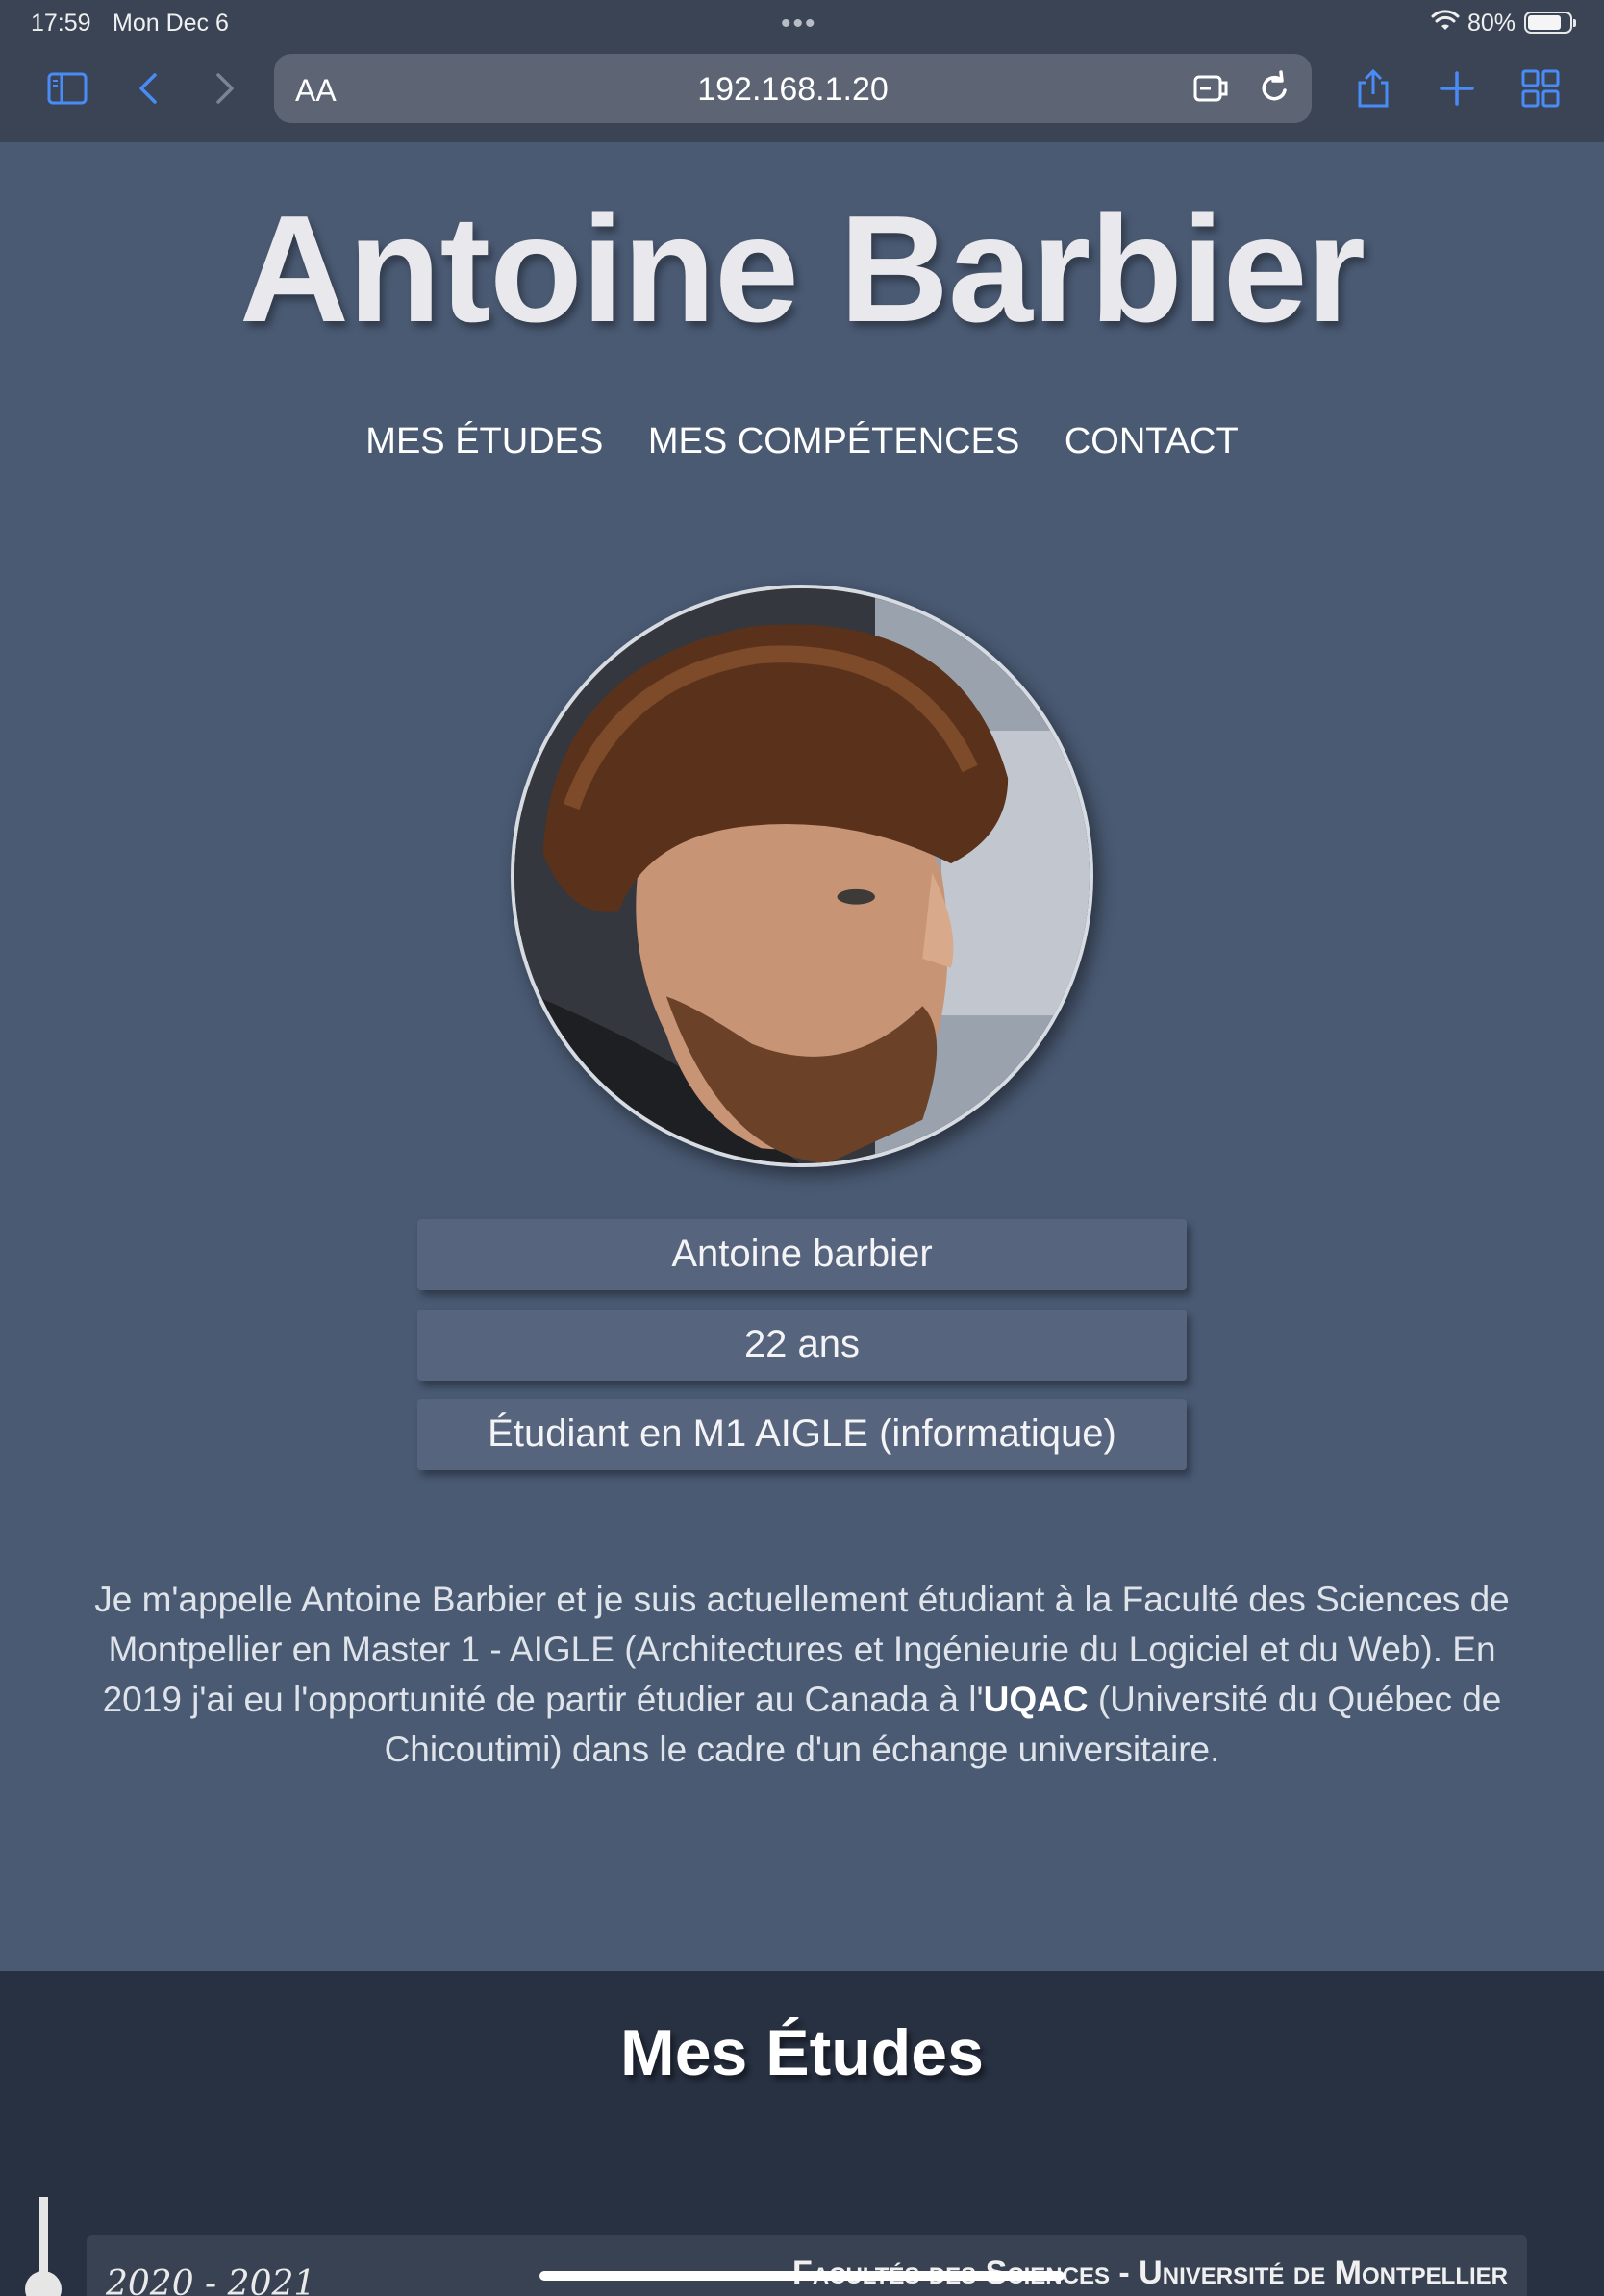 The height and width of the screenshot is (2296, 1604). What do you see at coordinates (802, 1254) in the screenshot?
I see `info-name: Antoine barbier` at bounding box center [802, 1254].